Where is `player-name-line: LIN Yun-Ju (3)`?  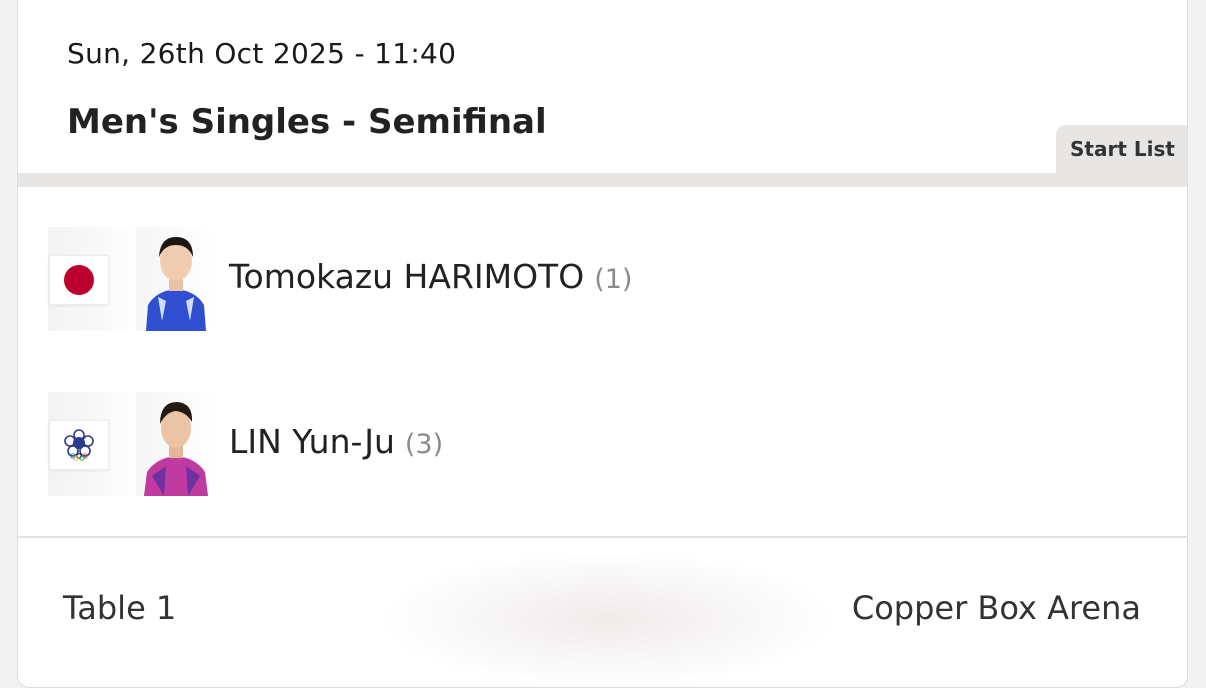 player-name-line: LIN Yun-Ju (3) is located at coordinates (336, 441).